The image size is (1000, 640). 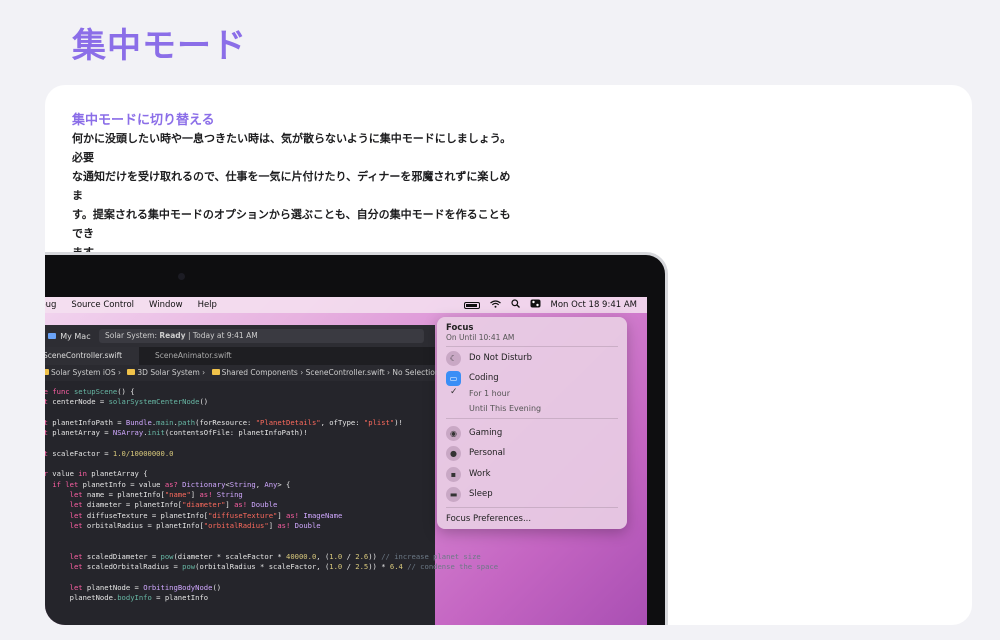 I want to click on menu-debug: ebug, so click(x=50, y=305).